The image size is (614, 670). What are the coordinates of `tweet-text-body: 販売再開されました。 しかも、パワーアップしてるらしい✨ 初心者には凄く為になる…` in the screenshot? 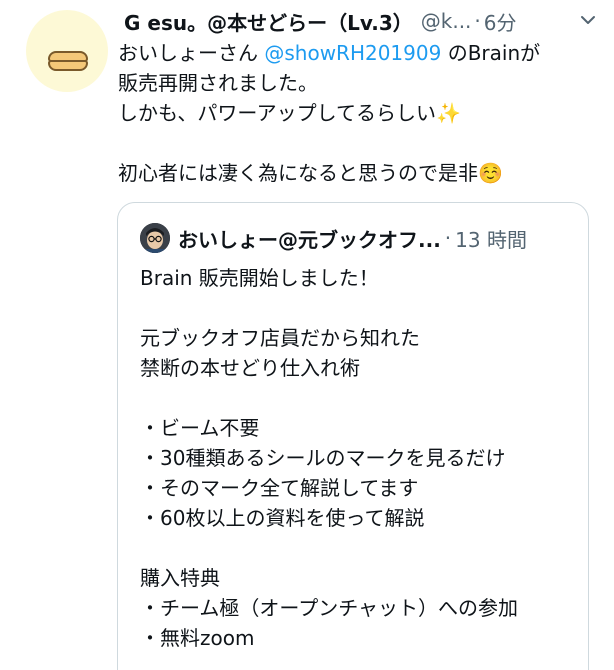 It's located at (310, 128).